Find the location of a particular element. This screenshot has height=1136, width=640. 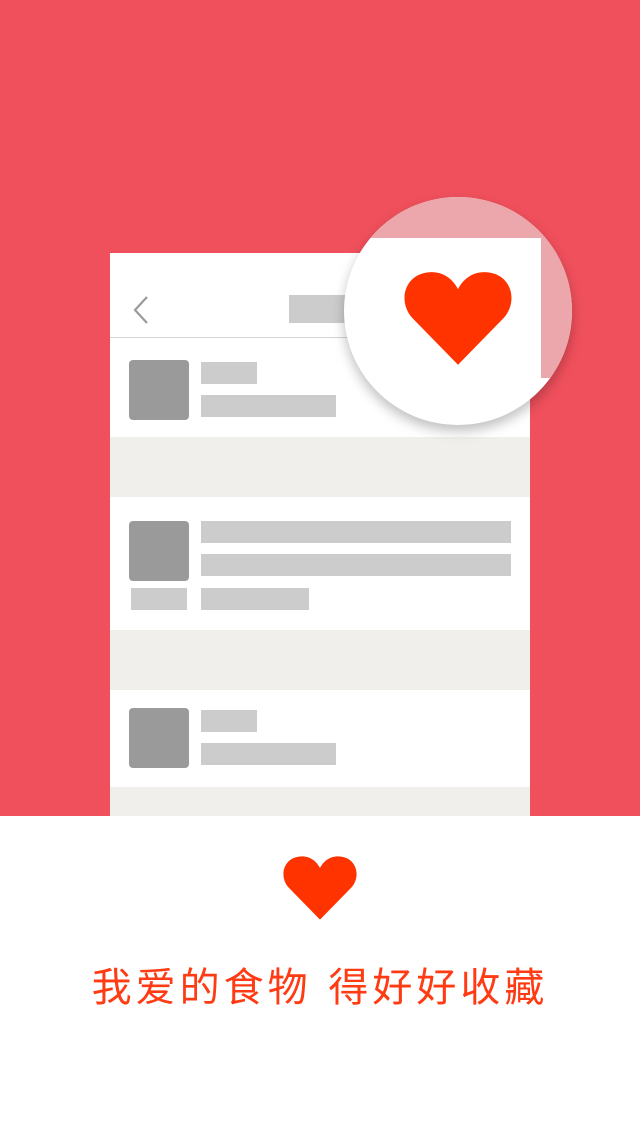

magnifier-circle is located at coordinates (458, 311).